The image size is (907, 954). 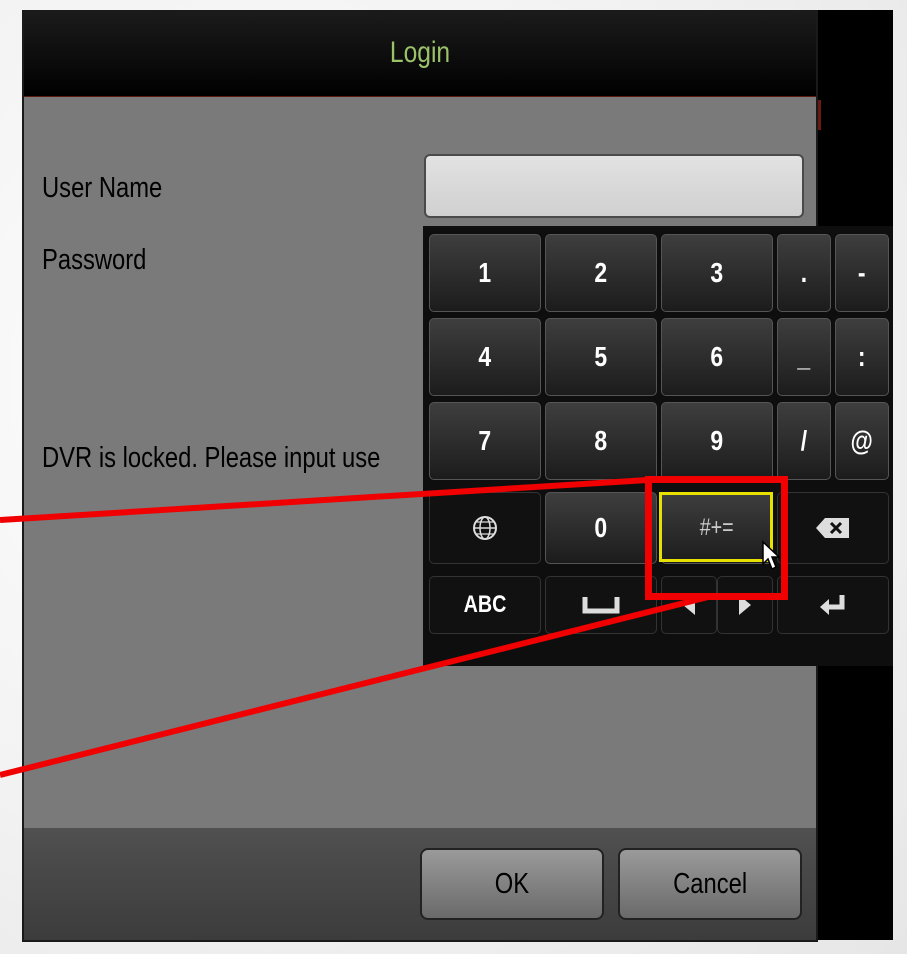 What do you see at coordinates (717, 441) in the screenshot?
I see `key-9: 9` at bounding box center [717, 441].